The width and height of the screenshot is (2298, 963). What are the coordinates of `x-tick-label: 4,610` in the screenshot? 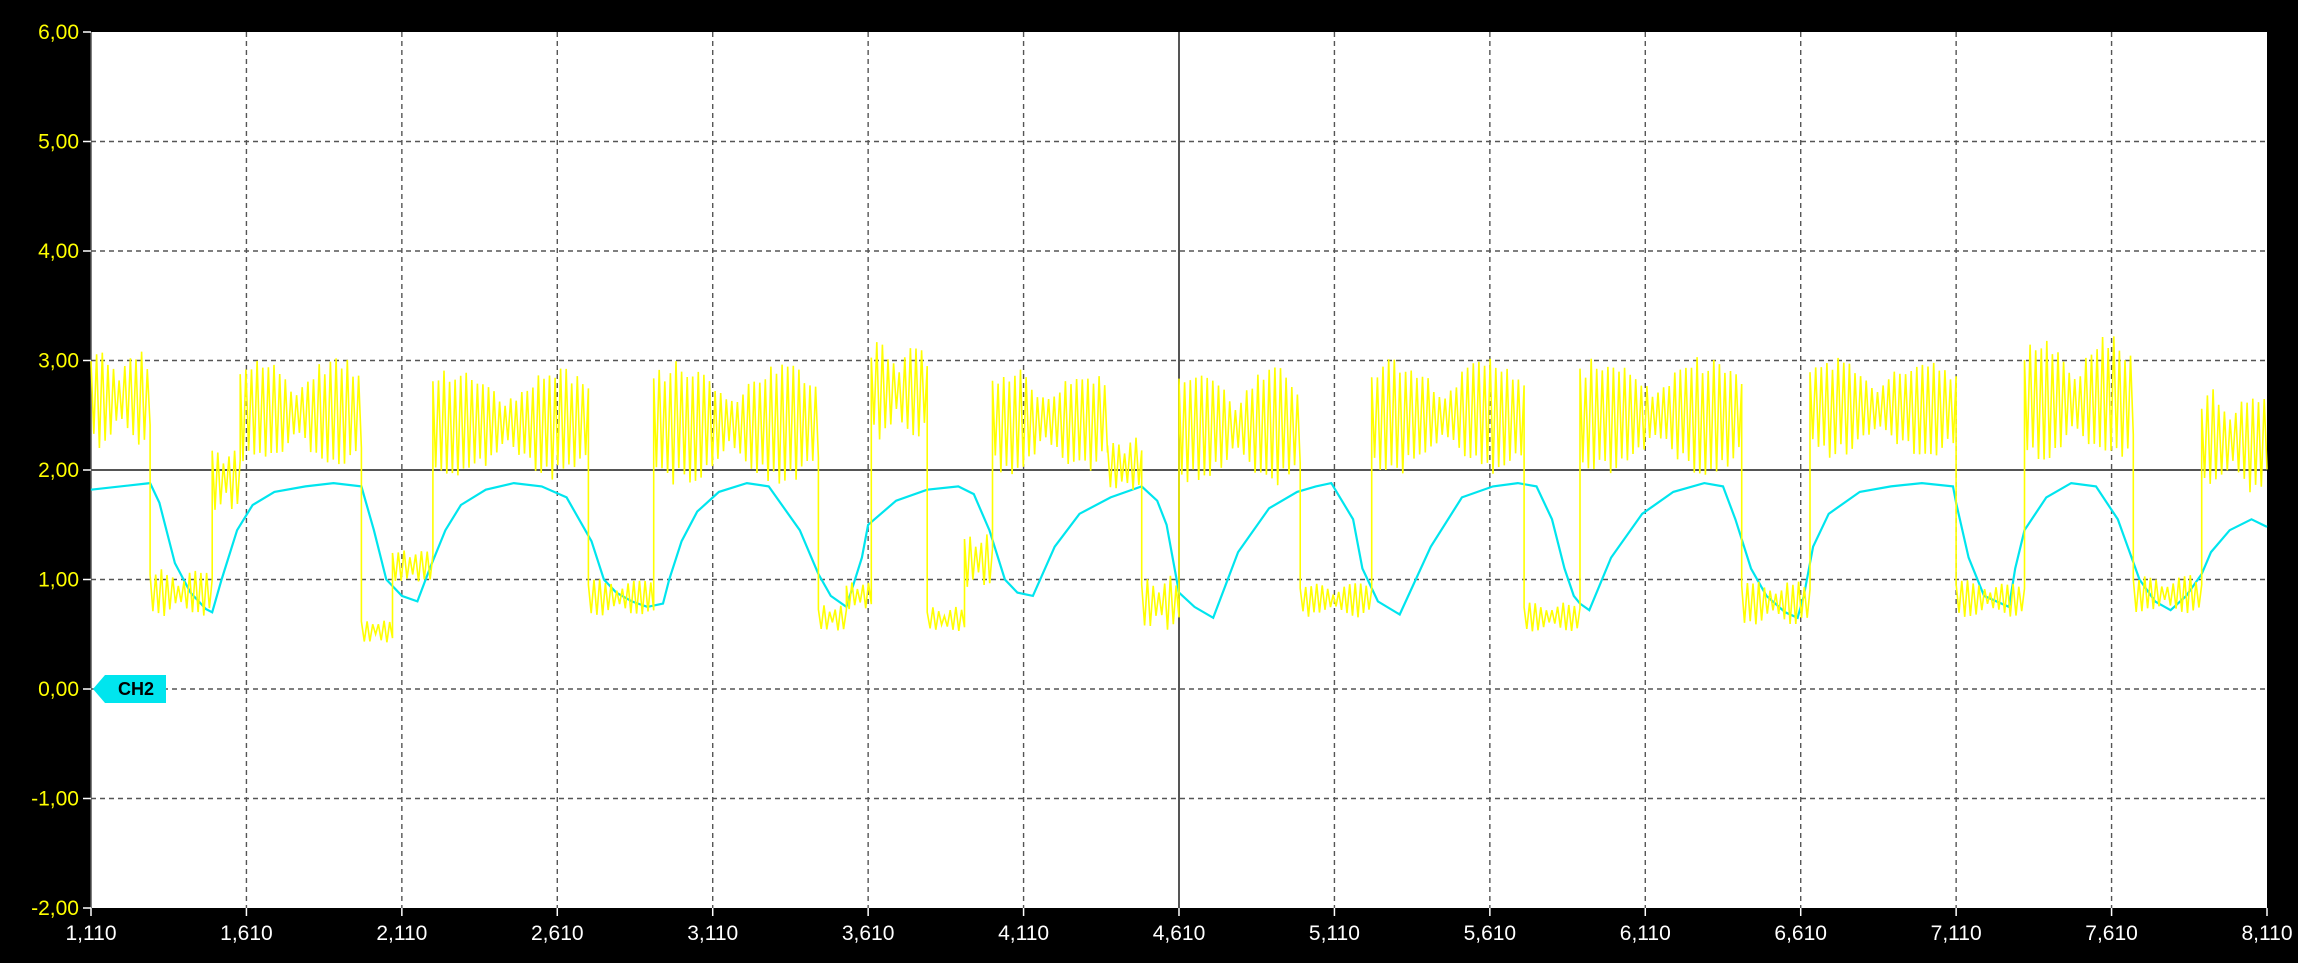 It's located at (1179, 933).